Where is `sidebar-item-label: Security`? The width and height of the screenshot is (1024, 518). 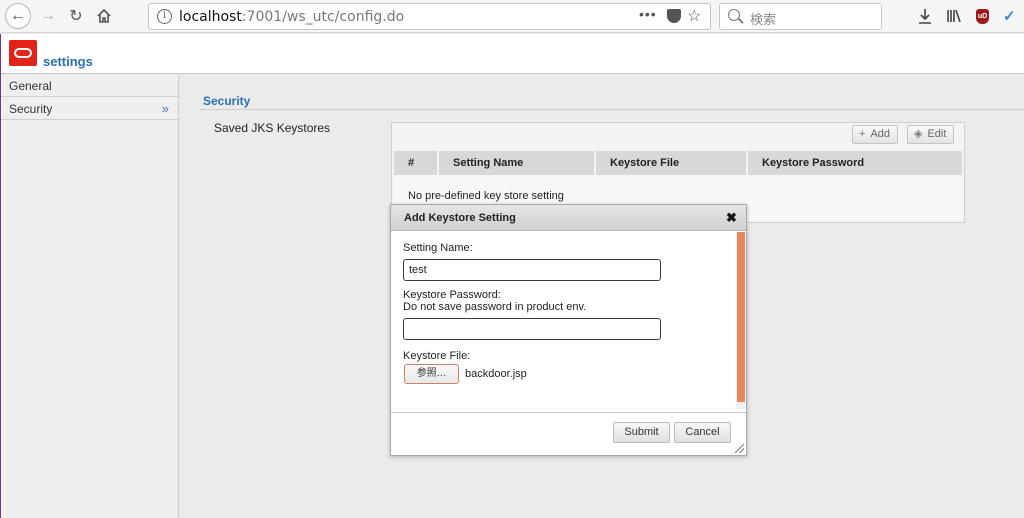 sidebar-item-label: Security is located at coordinates (31, 109).